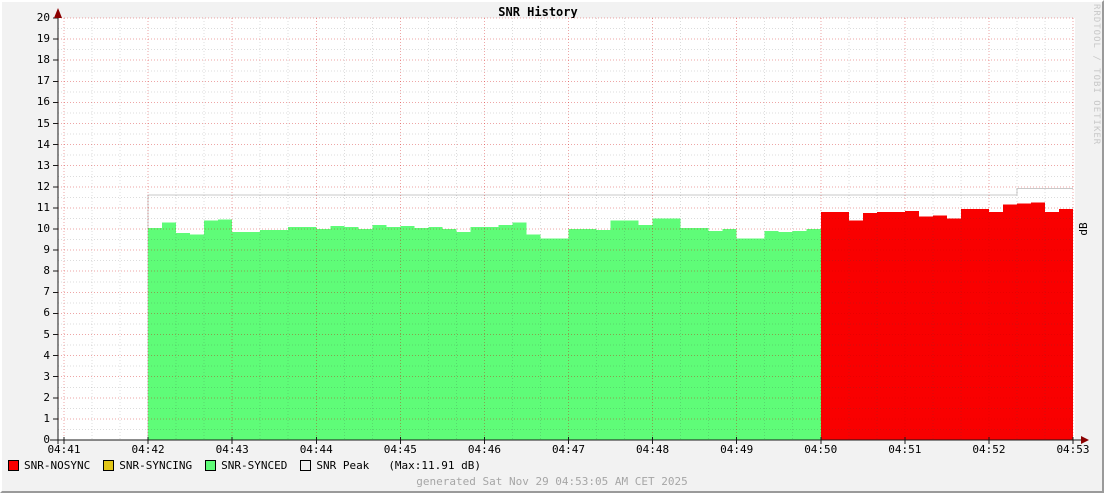  I want to click on y-tick-label: 3, so click(46, 376).